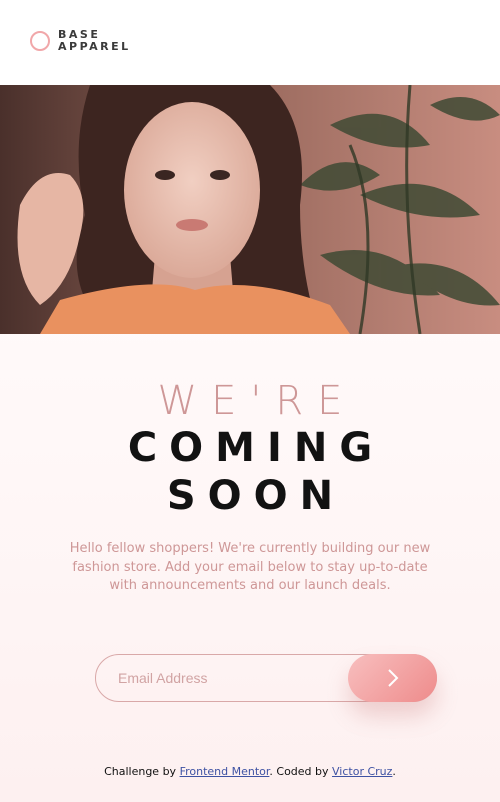  I want to click on footer-prefix: Challenge by, so click(142, 771).